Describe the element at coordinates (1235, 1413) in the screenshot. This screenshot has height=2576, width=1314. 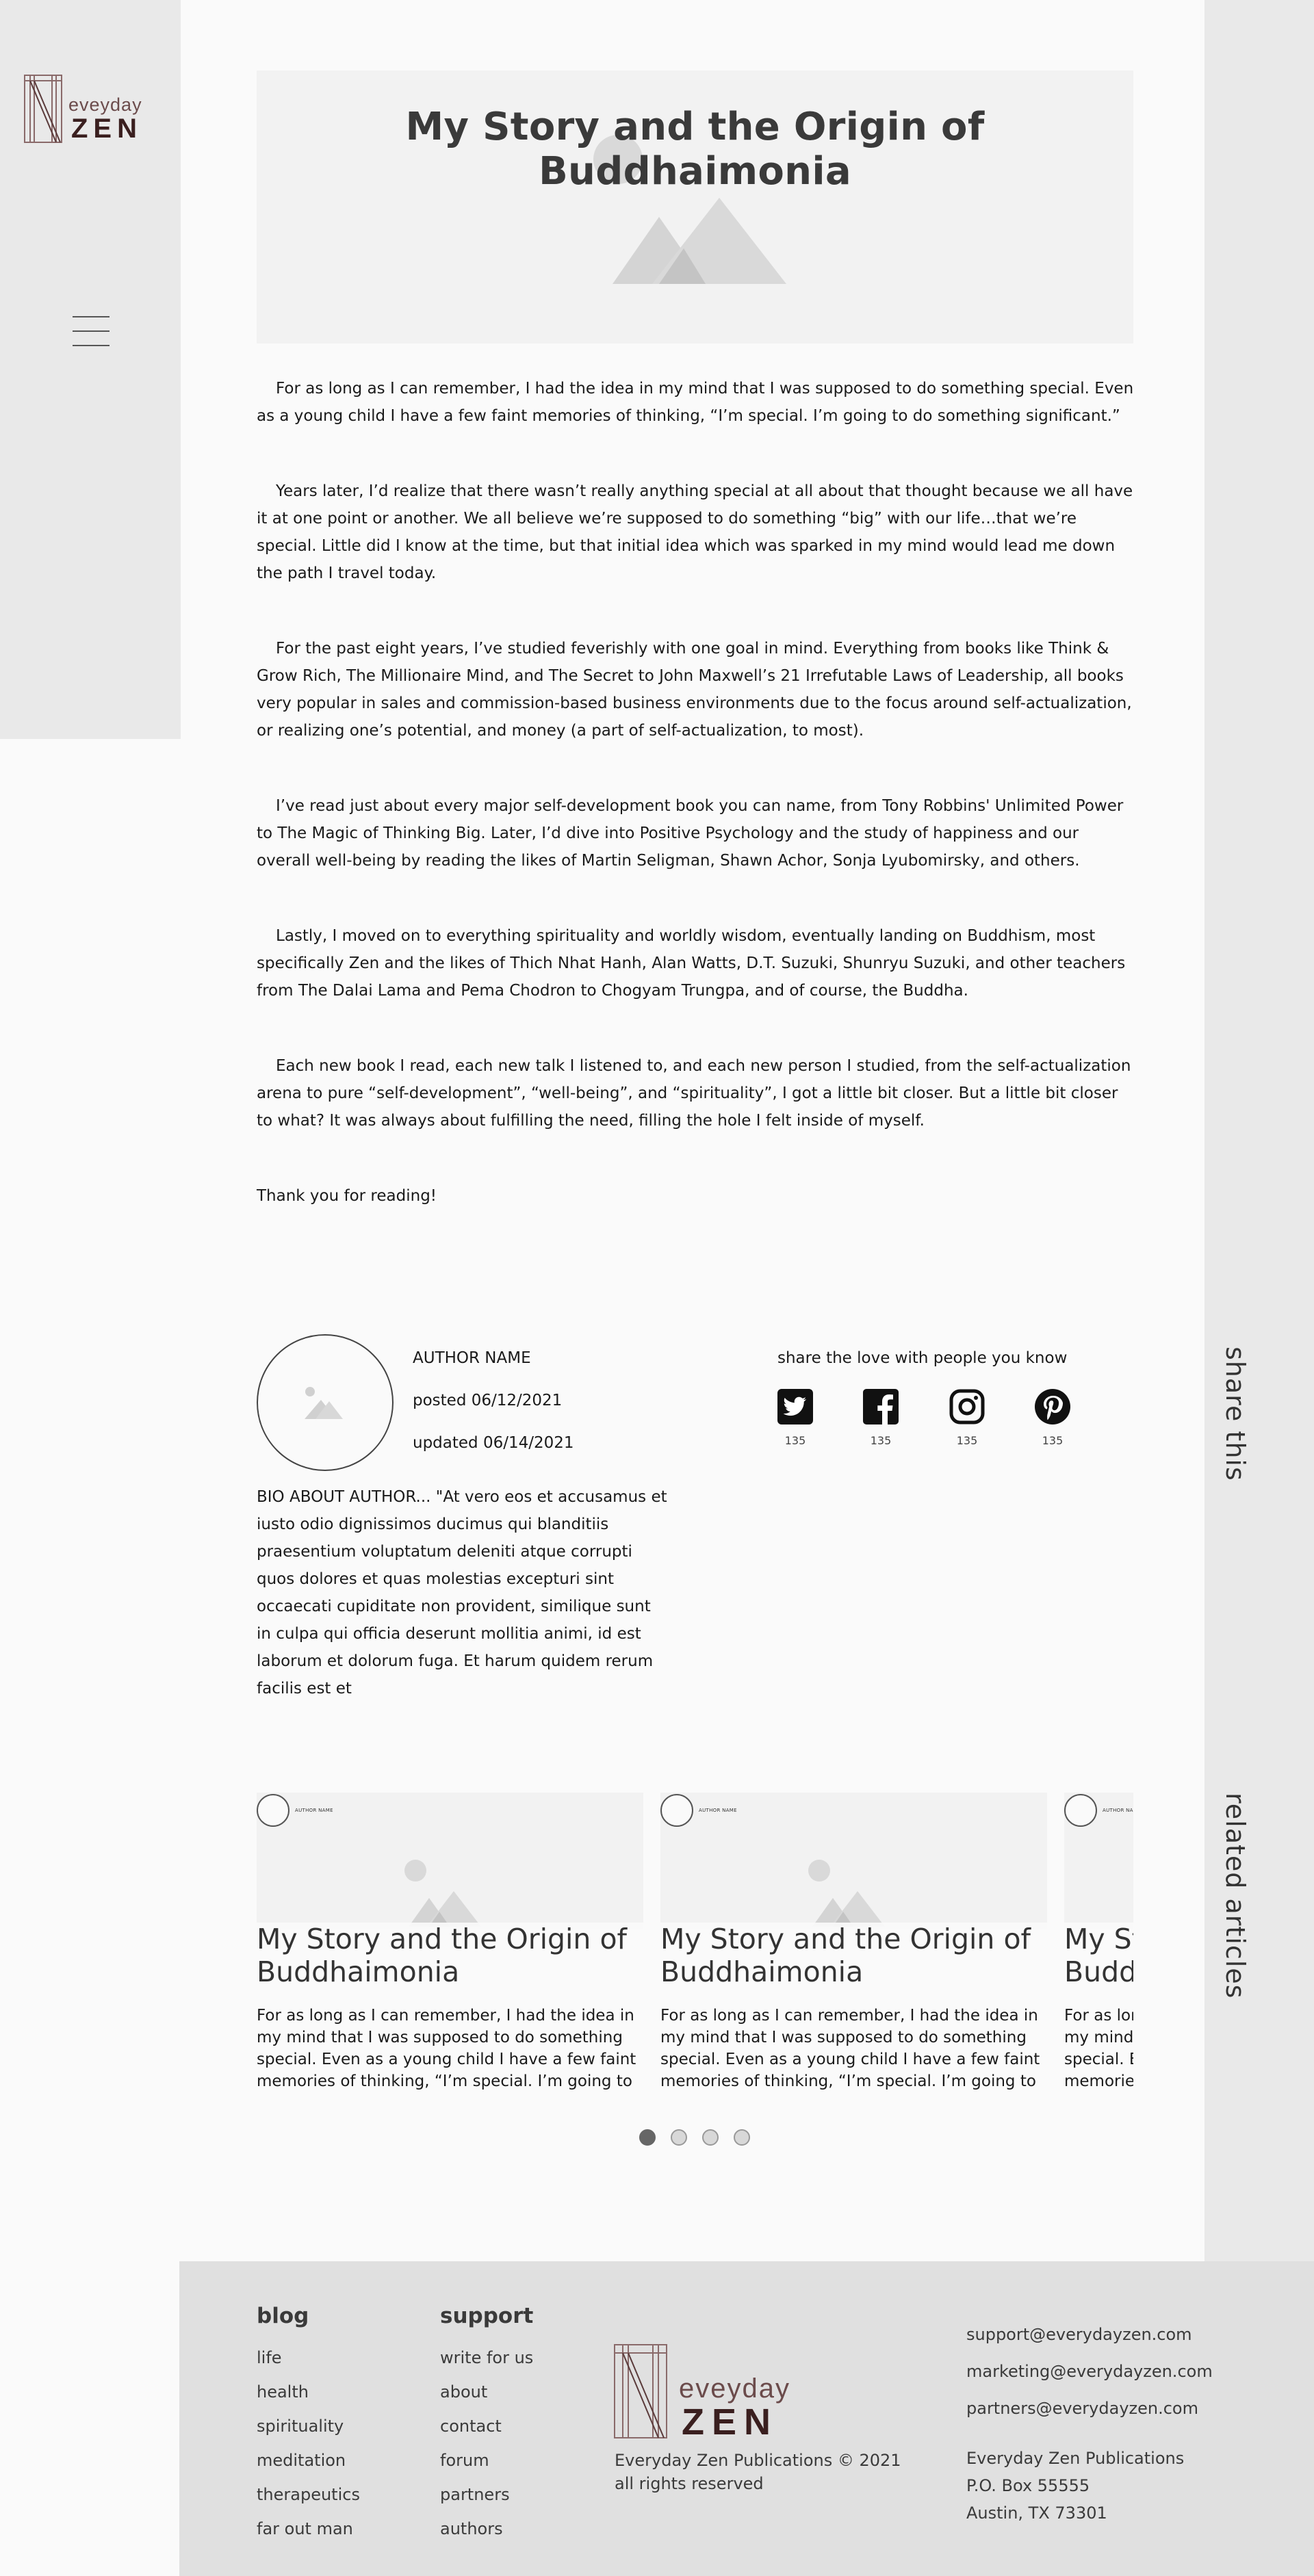
I see `share-this-label: share this` at that location.